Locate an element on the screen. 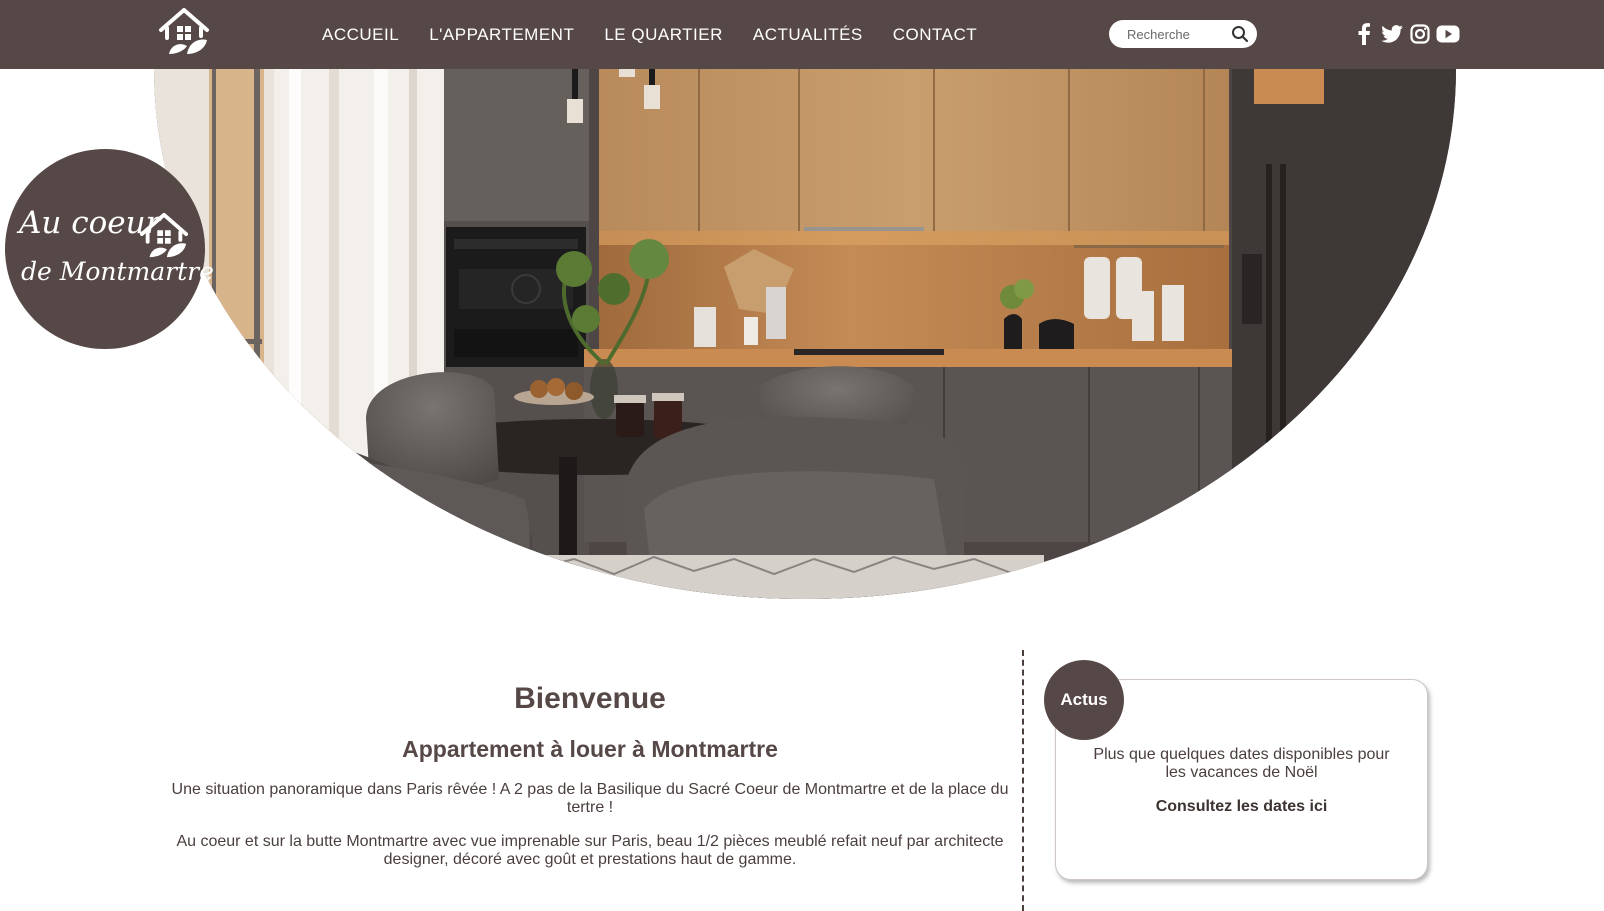  search-box is located at coordinates (1183, 34).